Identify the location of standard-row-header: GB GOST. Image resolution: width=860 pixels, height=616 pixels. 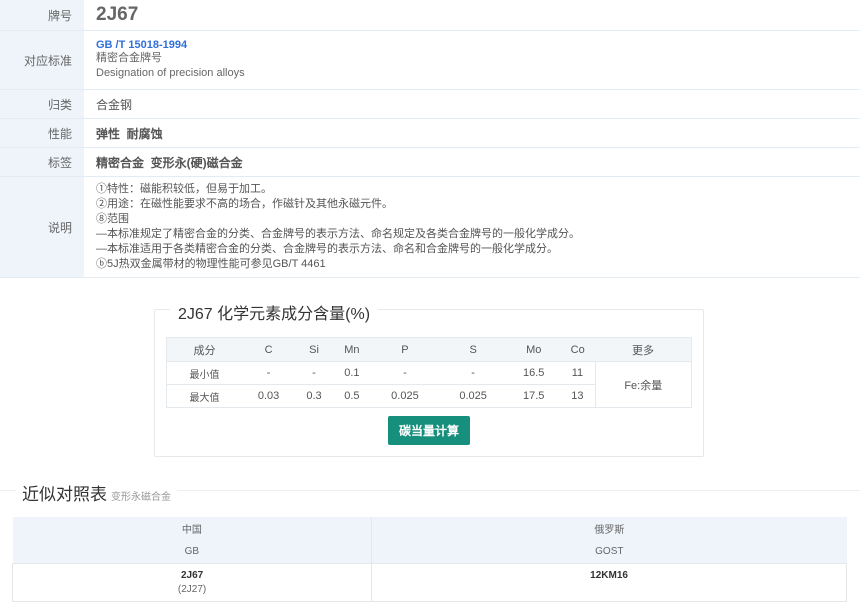
(429, 552).